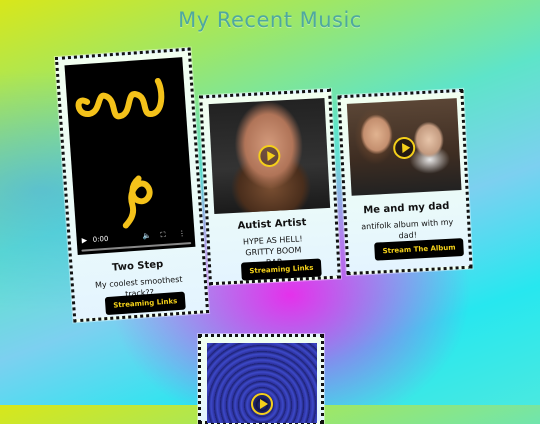 The width and height of the screenshot is (540, 424). What do you see at coordinates (419, 249) in the screenshot?
I see `stream-album-button: Stream The Album` at bounding box center [419, 249].